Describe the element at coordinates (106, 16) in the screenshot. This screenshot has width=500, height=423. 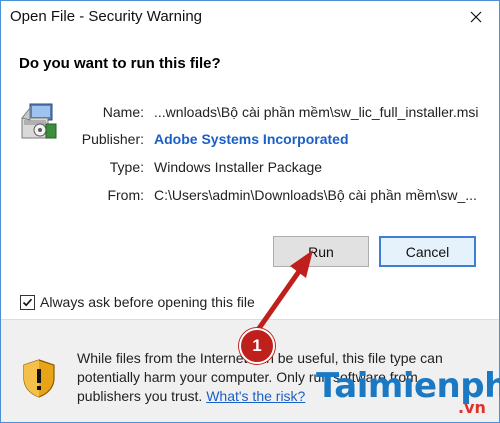
I see `window-title: Open File - Security Warning` at that location.